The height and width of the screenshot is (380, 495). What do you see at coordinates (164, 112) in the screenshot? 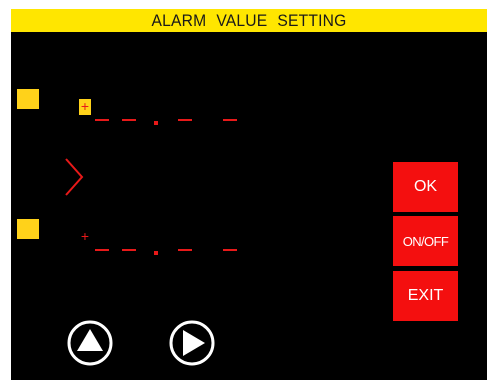
I see `alarm-value-1: + –– . ––` at bounding box center [164, 112].